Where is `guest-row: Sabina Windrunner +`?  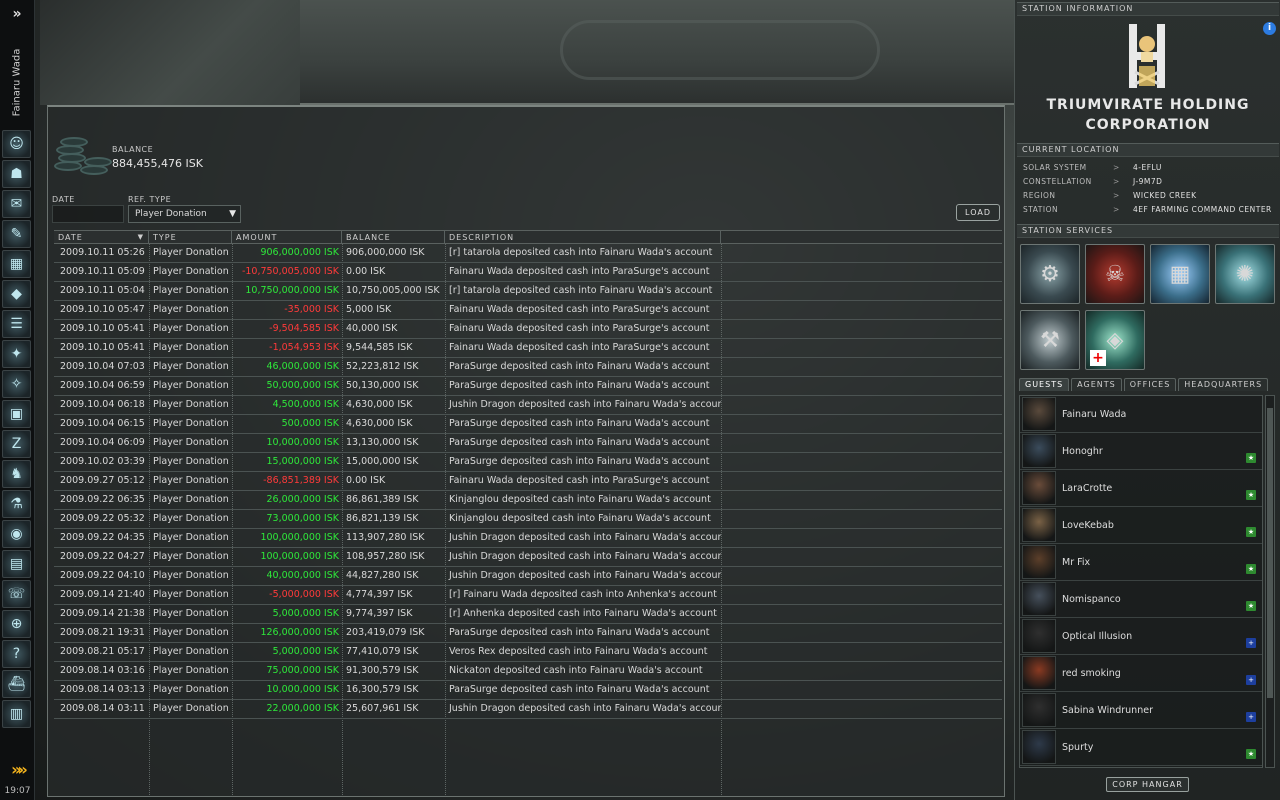 guest-row: Sabina Windrunner + is located at coordinates (1141, 710).